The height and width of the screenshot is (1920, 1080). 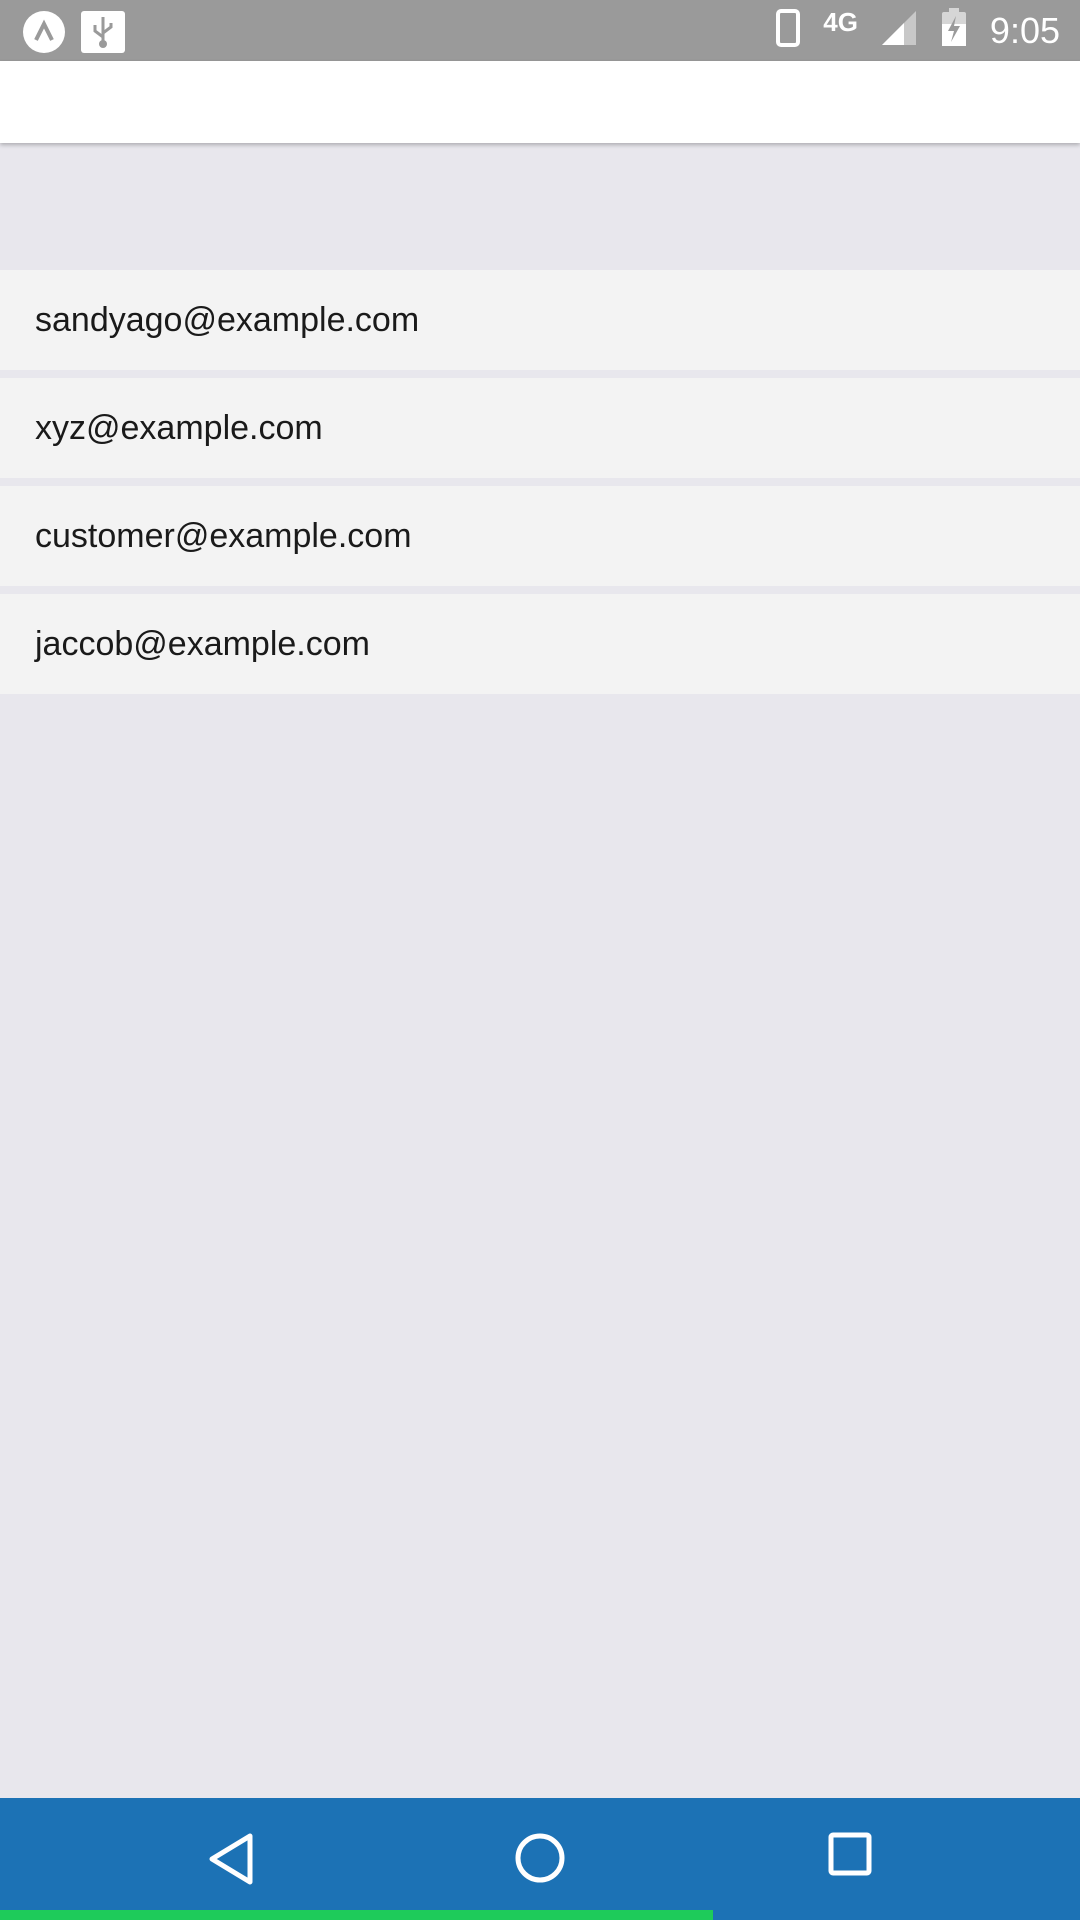 What do you see at coordinates (231, 1861) in the screenshot?
I see `back-icon` at bounding box center [231, 1861].